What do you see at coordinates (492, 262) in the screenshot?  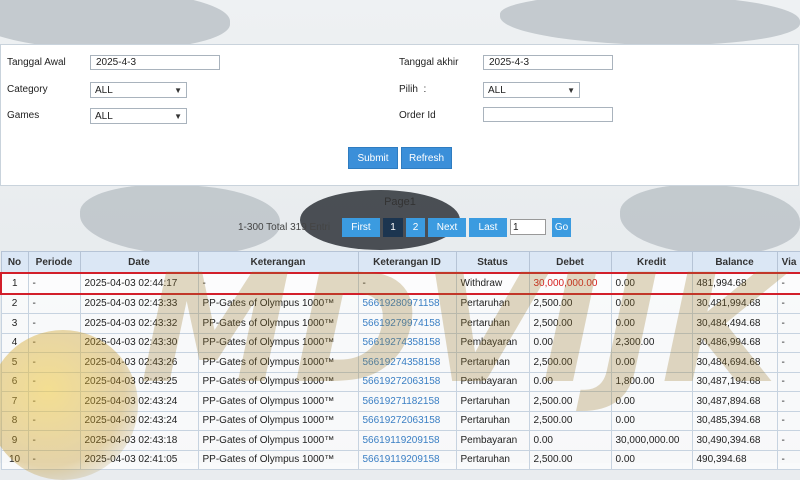 I see `header-status: Status` at bounding box center [492, 262].